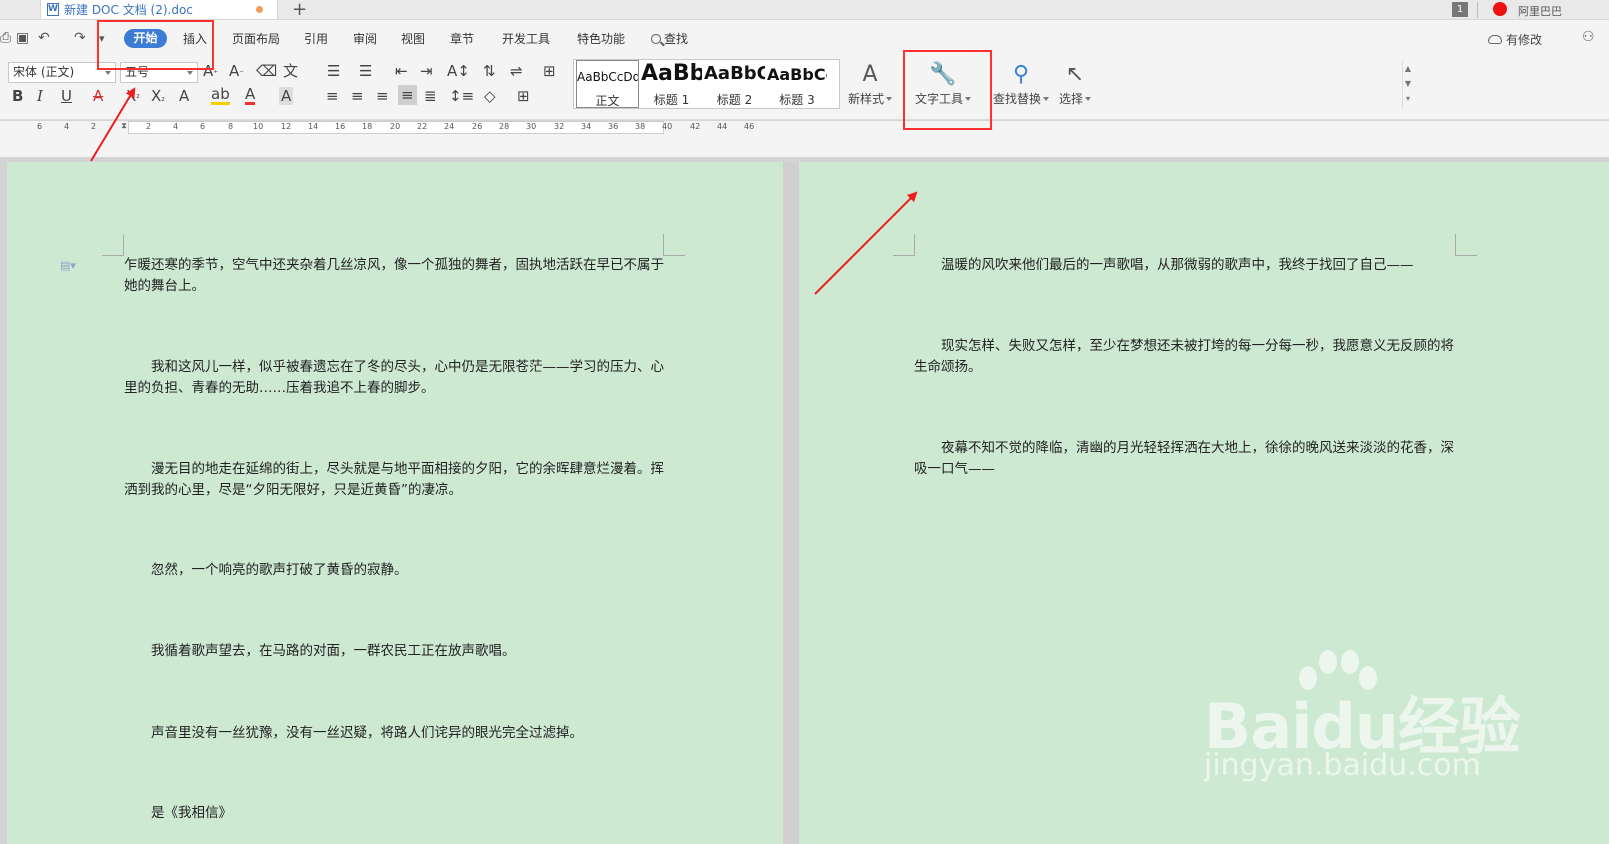 The width and height of the screenshot is (1609, 844). I want to click on search-label: 查找, so click(676, 39).